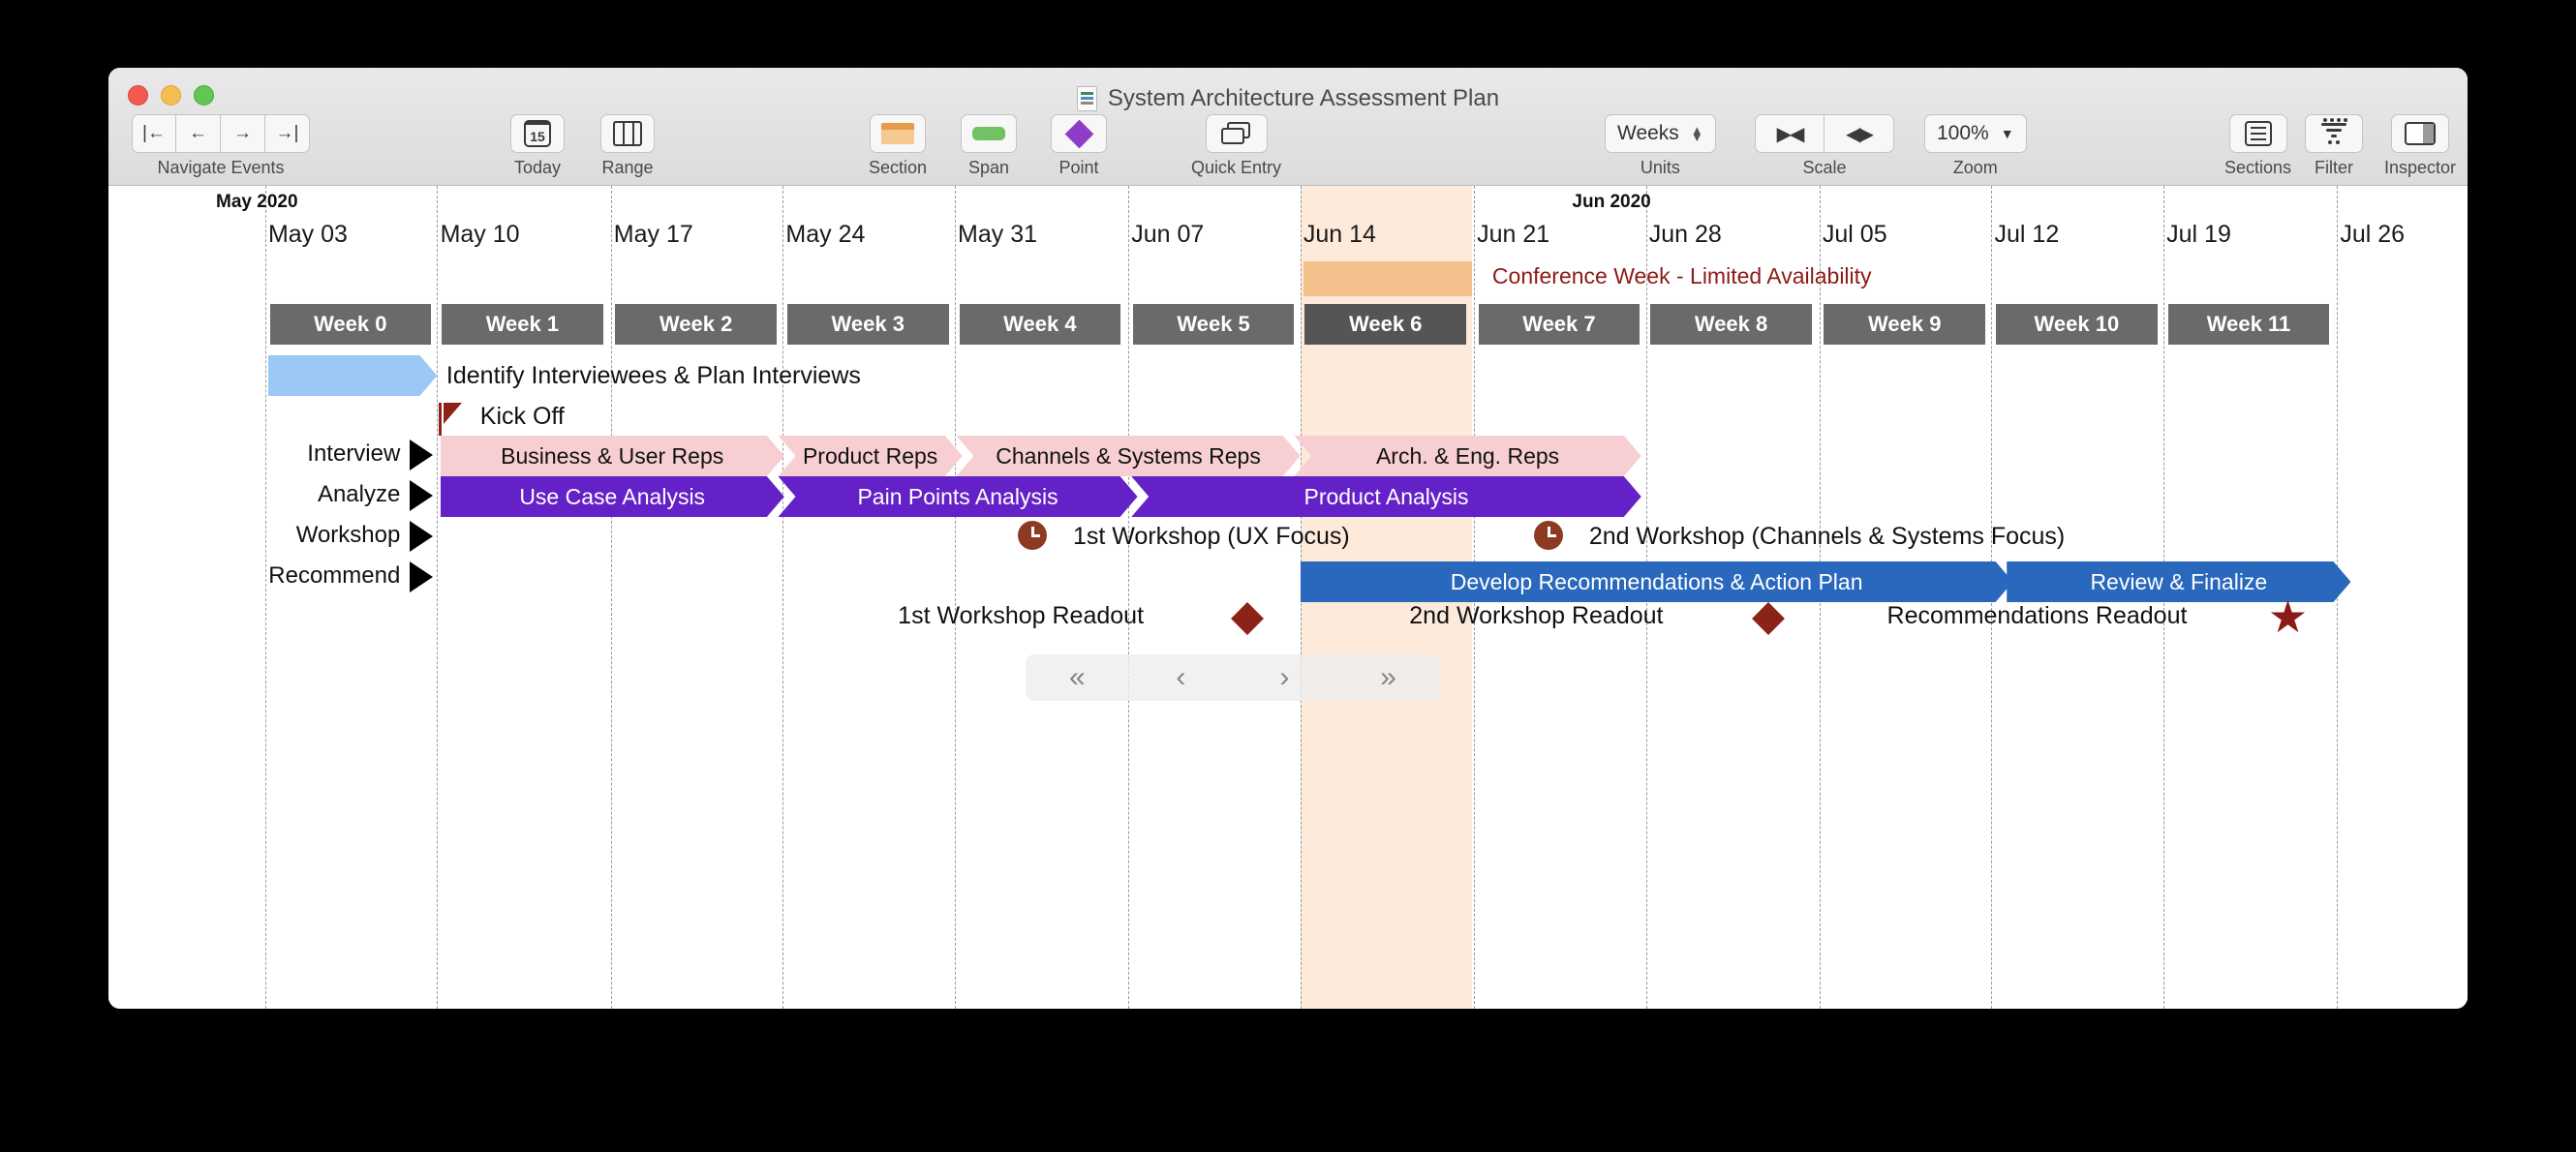 Image resolution: width=2576 pixels, height=1152 pixels. I want to click on cards-icon, so click(1236, 133).